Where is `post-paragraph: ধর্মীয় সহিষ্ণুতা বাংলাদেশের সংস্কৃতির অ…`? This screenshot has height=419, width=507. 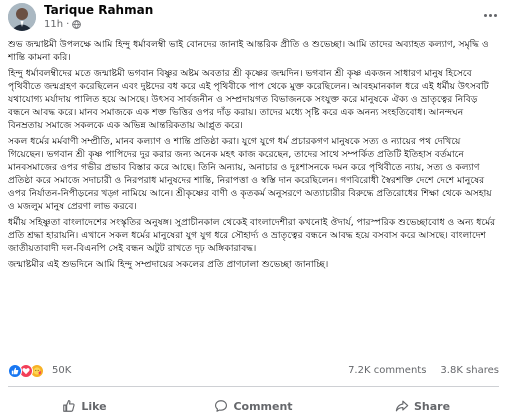 post-paragraph: ধর্মীয় সহিষ্ণুতা বাংলাদেশের সংস্কৃতির অ… is located at coordinates (252, 235).